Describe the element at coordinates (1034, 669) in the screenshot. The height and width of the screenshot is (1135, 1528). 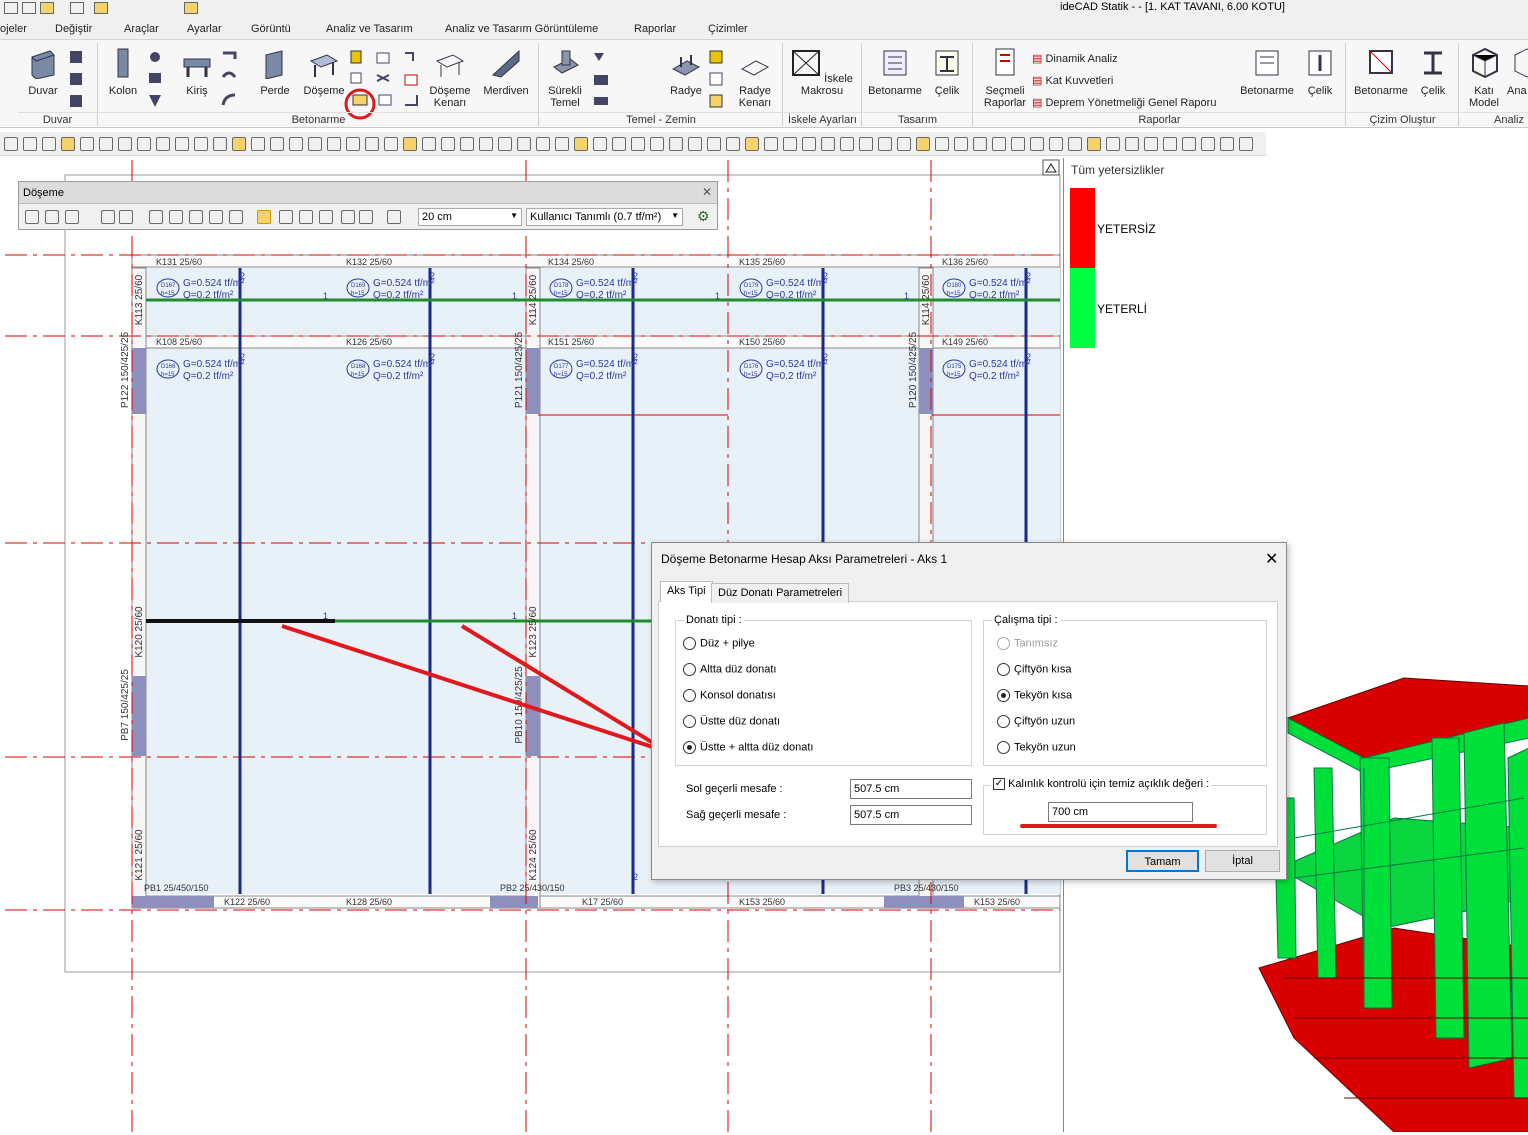
I see `radio-calisma: Çiftyön kısa` at that location.